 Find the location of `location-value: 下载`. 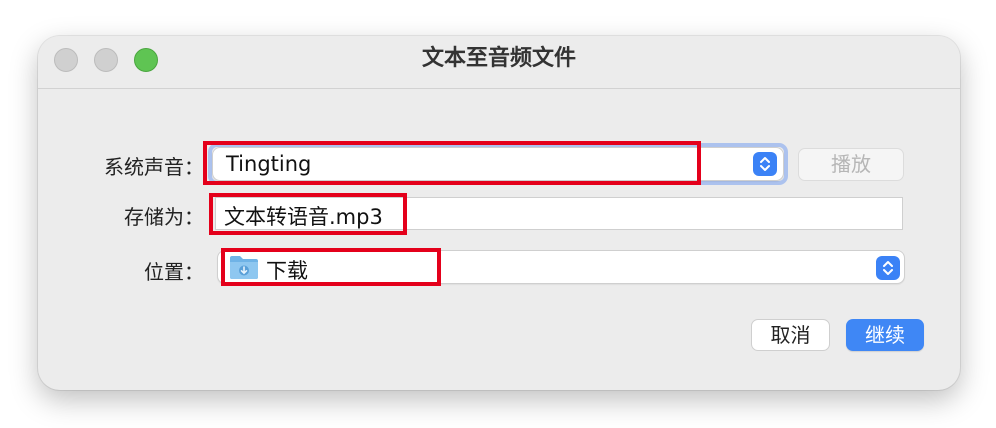

location-value: 下载 is located at coordinates (287, 271).